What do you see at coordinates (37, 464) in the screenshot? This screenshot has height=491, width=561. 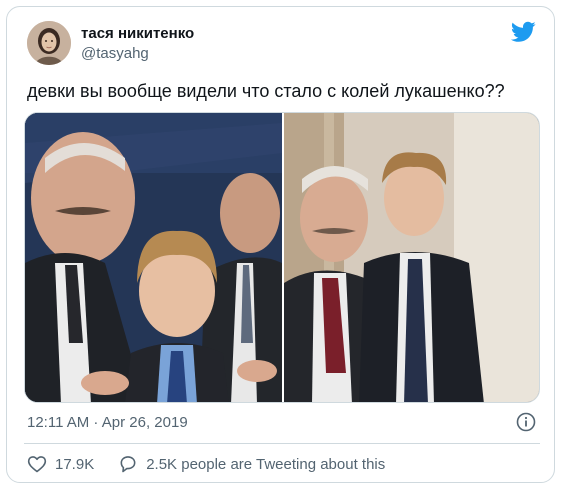 I see `heart-icon` at bounding box center [37, 464].